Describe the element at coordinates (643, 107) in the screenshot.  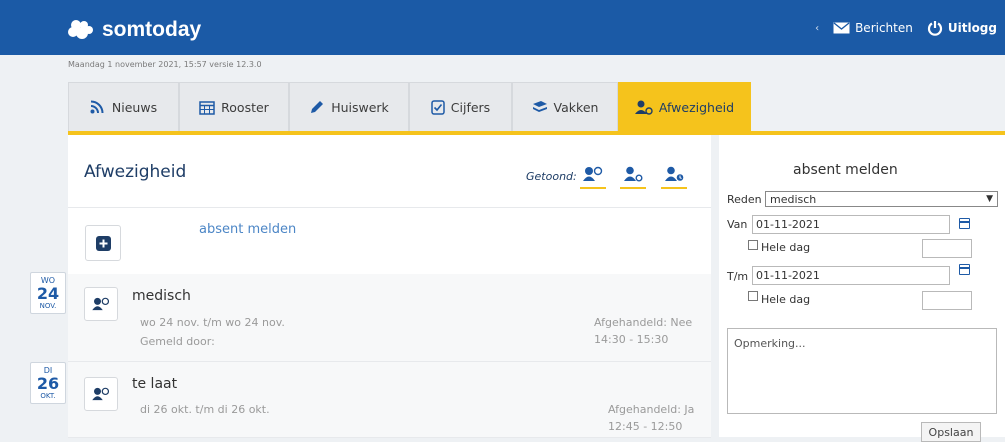
I see `absence-icon` at that location.